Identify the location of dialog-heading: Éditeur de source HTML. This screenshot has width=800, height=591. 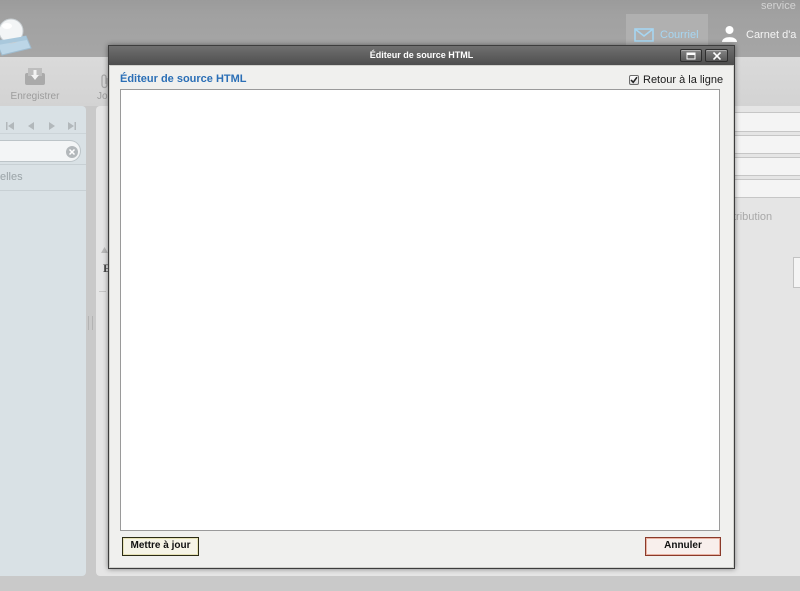
(183, 79).